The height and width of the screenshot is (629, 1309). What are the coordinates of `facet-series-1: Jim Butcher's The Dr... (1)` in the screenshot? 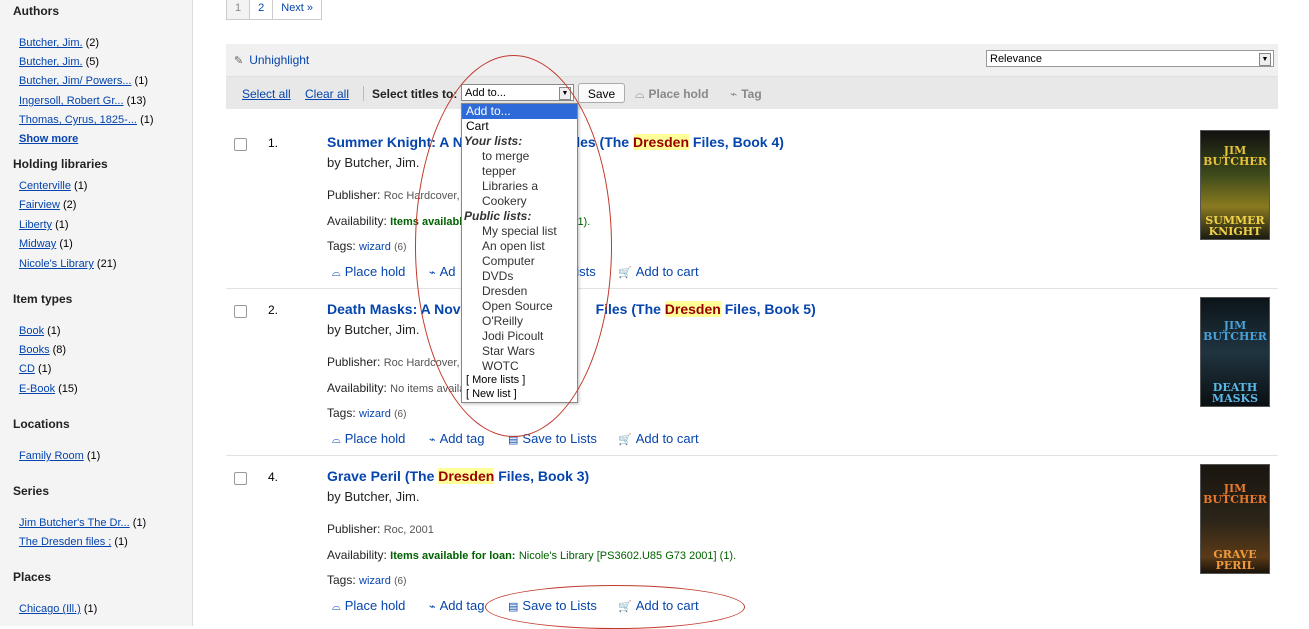 It's located at (82, 523).